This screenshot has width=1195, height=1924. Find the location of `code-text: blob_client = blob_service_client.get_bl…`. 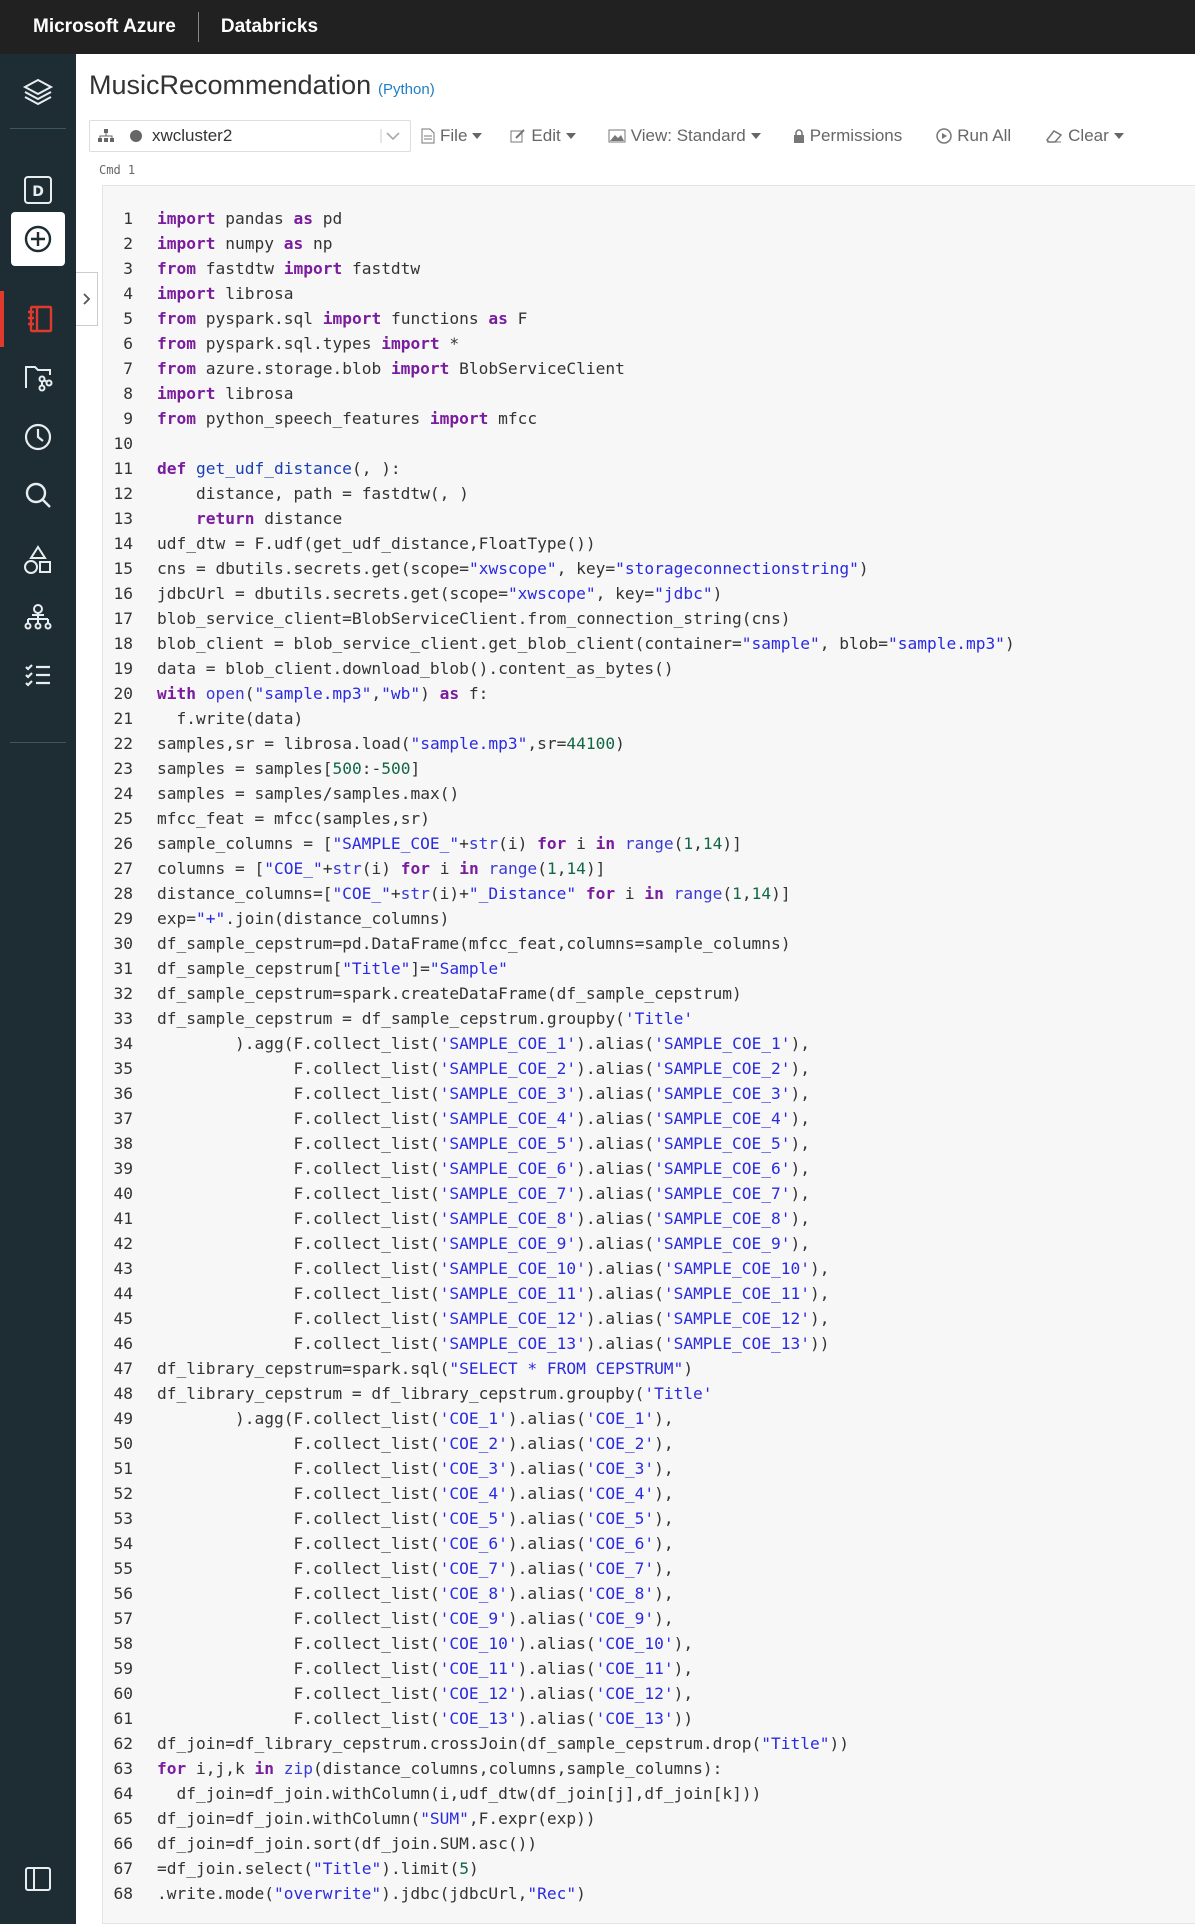

code-text: blob_client = blob_service_client.get_bl… is located at coordinates (586, 643).